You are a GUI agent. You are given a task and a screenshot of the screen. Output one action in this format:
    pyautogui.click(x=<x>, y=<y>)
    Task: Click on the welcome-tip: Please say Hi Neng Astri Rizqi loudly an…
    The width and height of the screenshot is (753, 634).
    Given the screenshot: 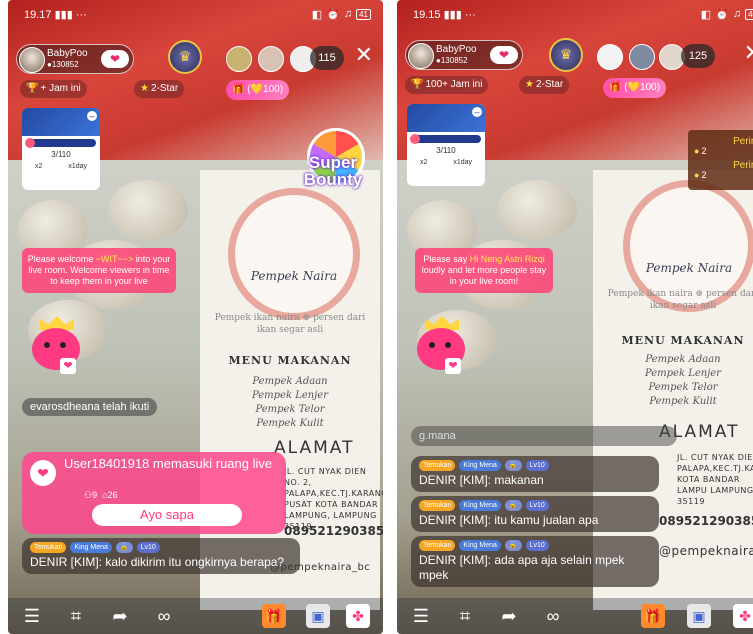 What is the action you would take?
    pyautogui.click(x=484, y=270)
    